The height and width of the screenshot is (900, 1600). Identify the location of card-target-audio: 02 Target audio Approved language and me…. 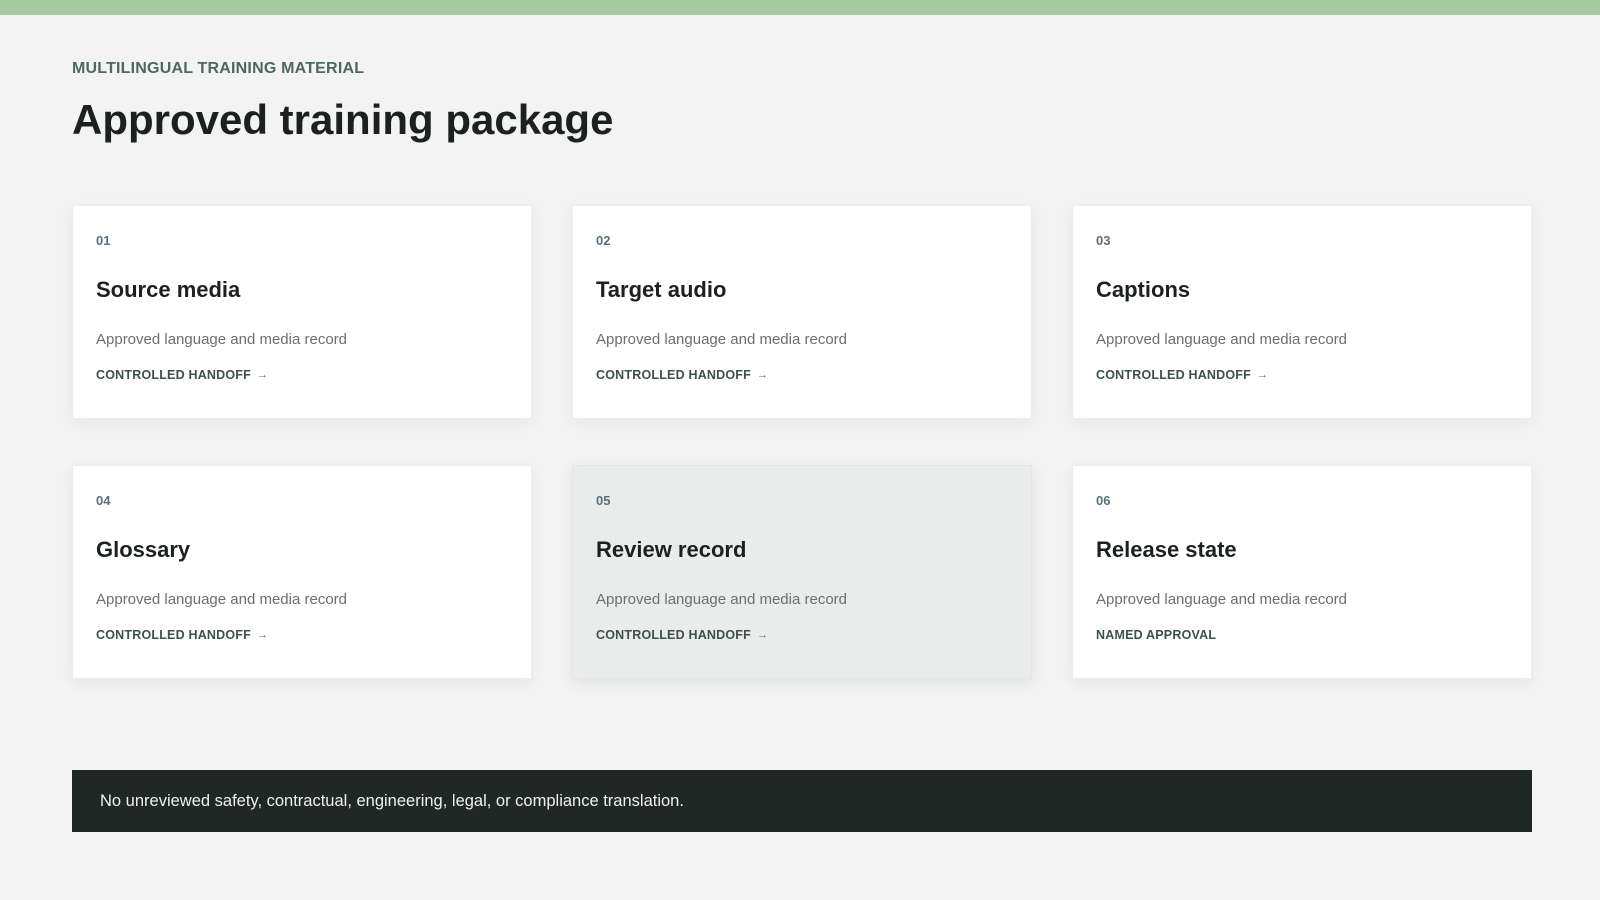
(802, 312).